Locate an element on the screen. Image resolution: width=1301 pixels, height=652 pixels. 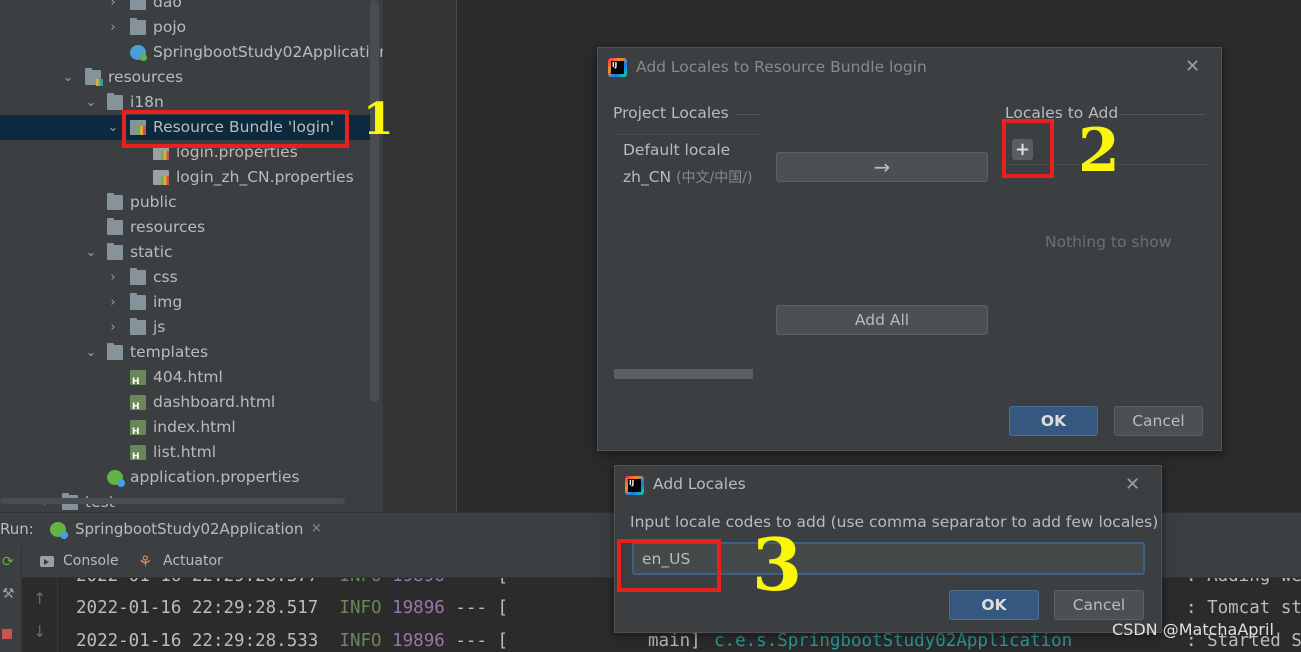
tree-item-label: templates is located at coordinates (169, 352).